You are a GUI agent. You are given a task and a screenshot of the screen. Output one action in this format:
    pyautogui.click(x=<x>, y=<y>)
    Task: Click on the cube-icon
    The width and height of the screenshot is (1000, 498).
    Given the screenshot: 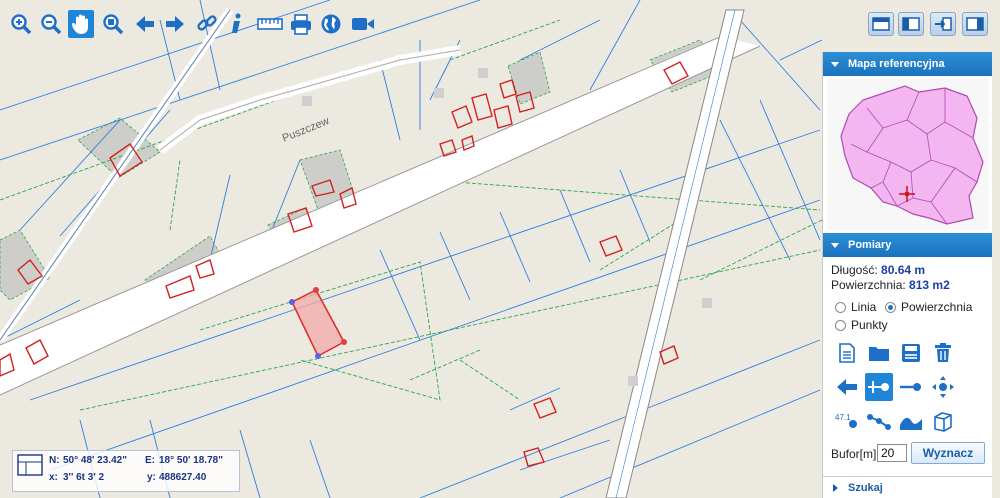 What is the action you would take?
    pyautogui.click(x=943, y=421)
    